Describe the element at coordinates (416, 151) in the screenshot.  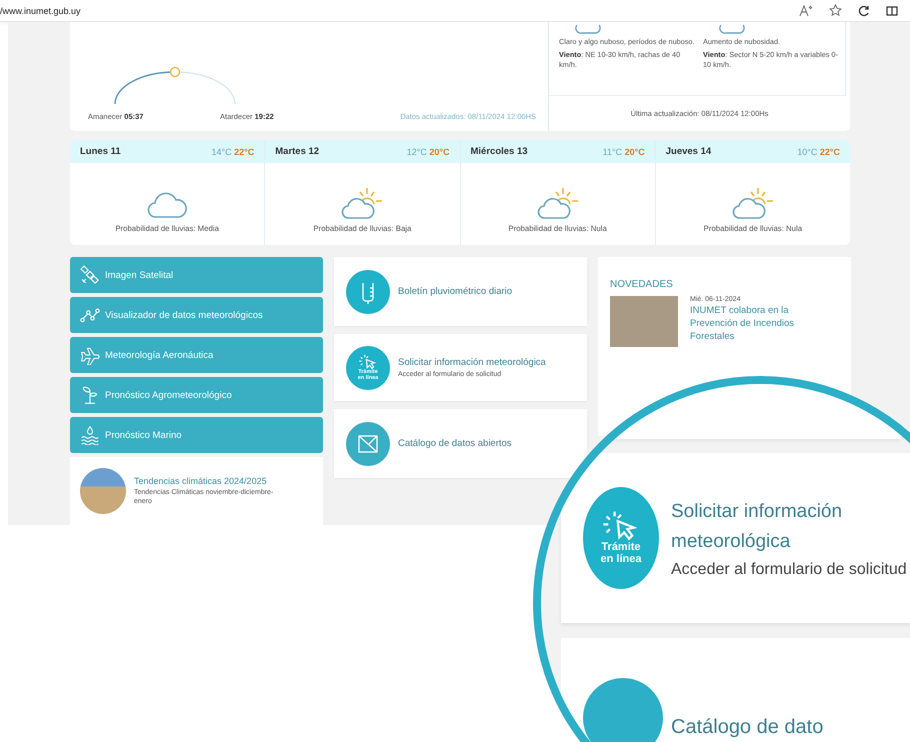
I see `min-temperature: 12°C` at that location.